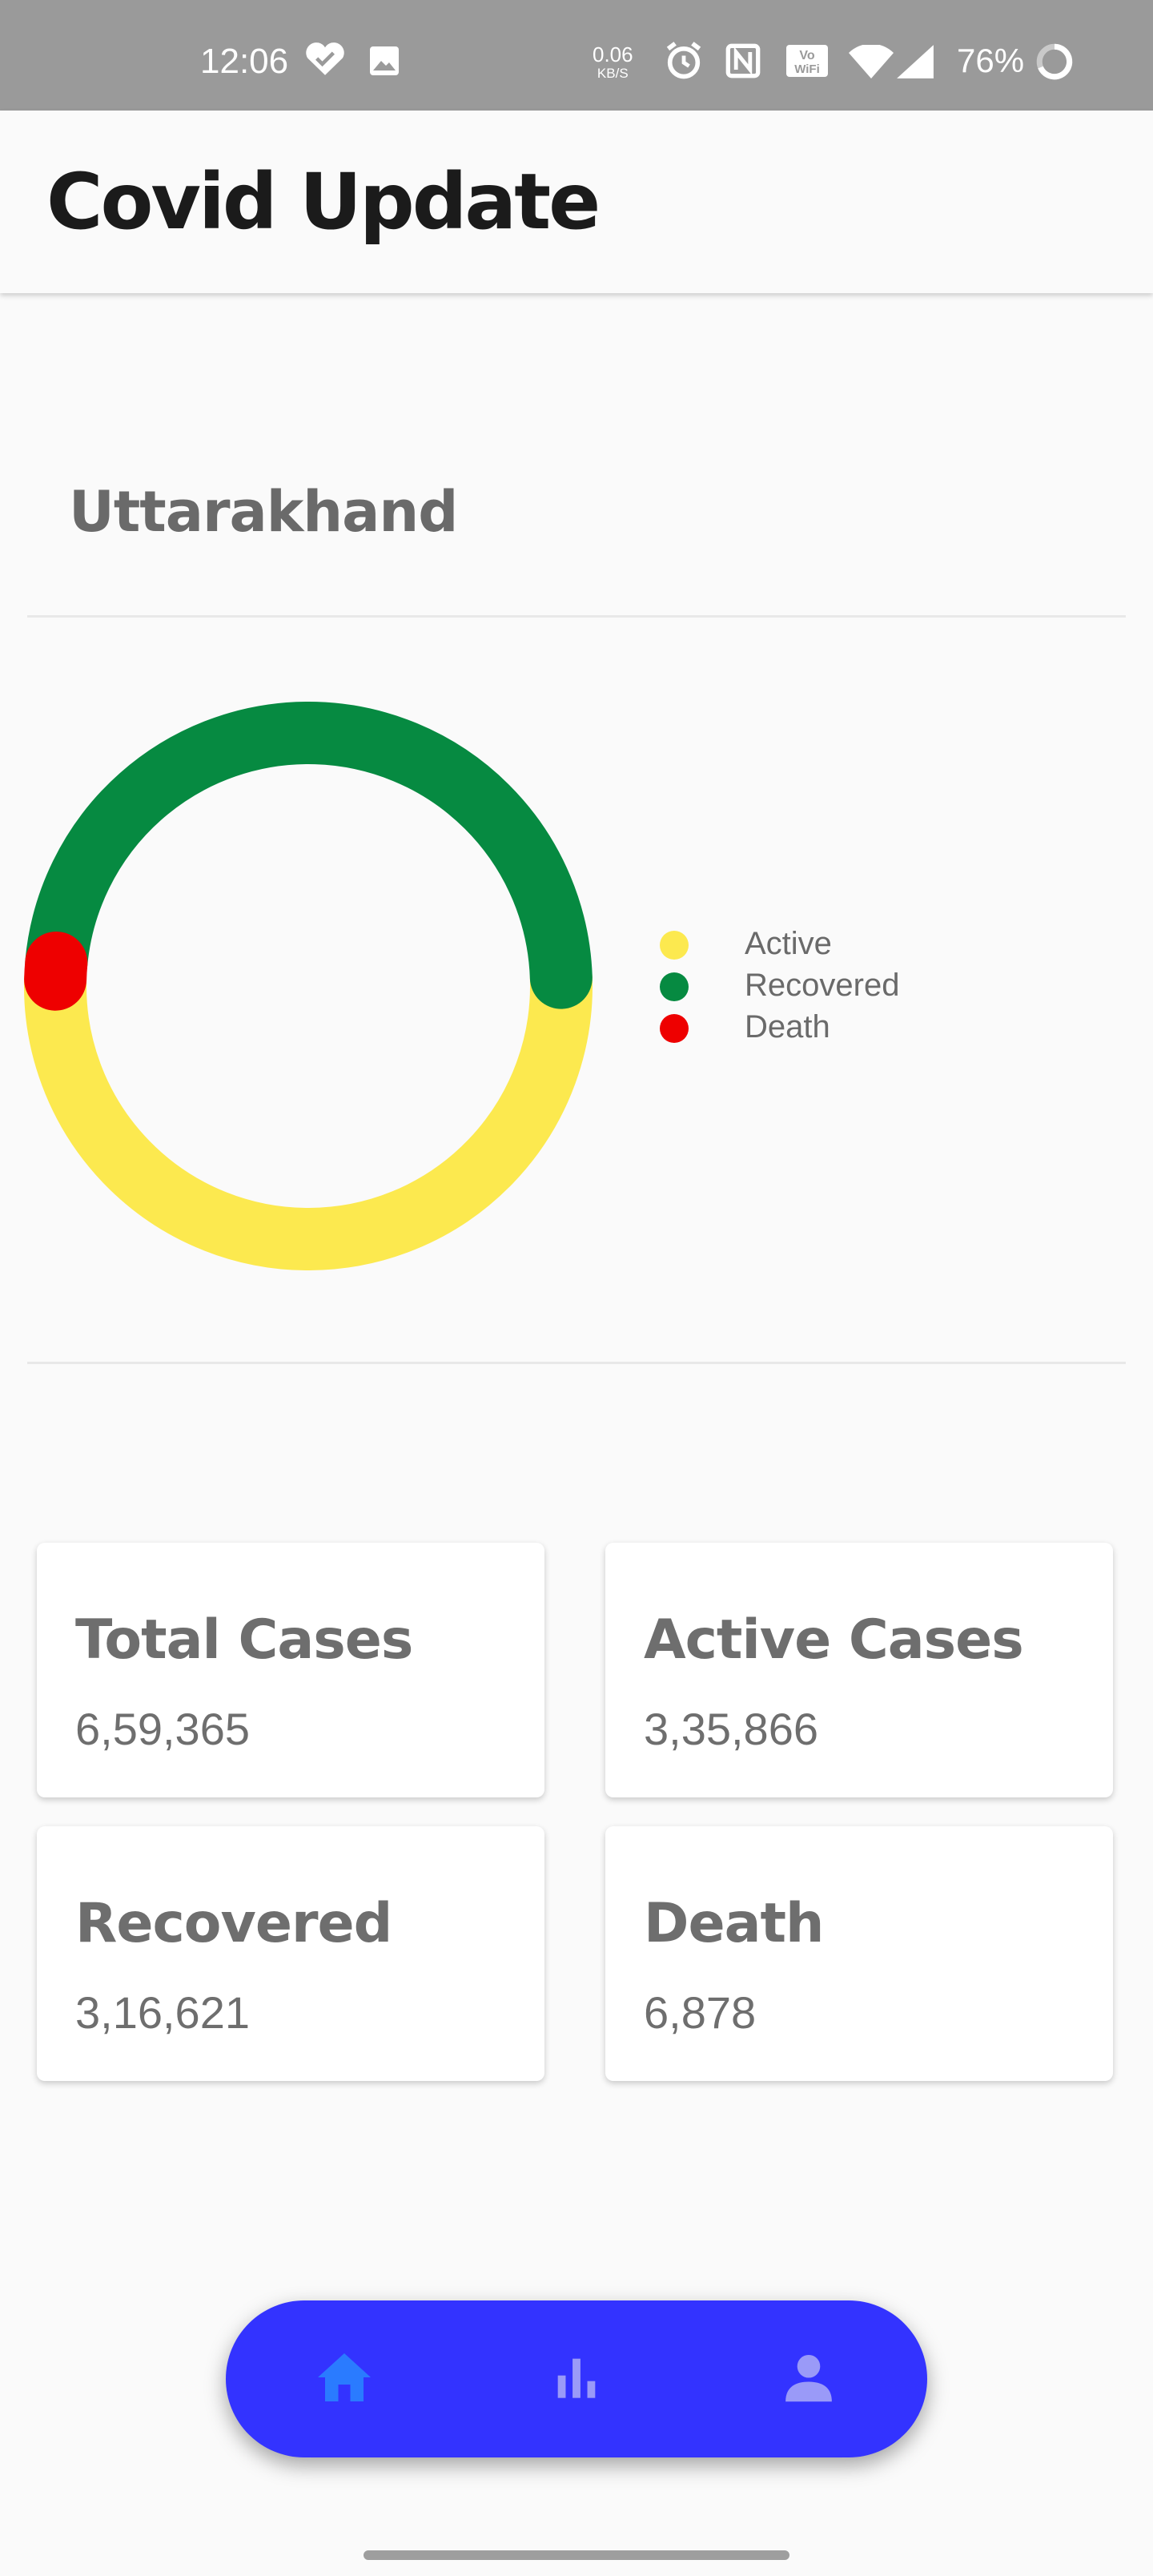  Describe the element at coordinates (674, 987) in the screenshot. I see `legend-dot-recovered` at that location.